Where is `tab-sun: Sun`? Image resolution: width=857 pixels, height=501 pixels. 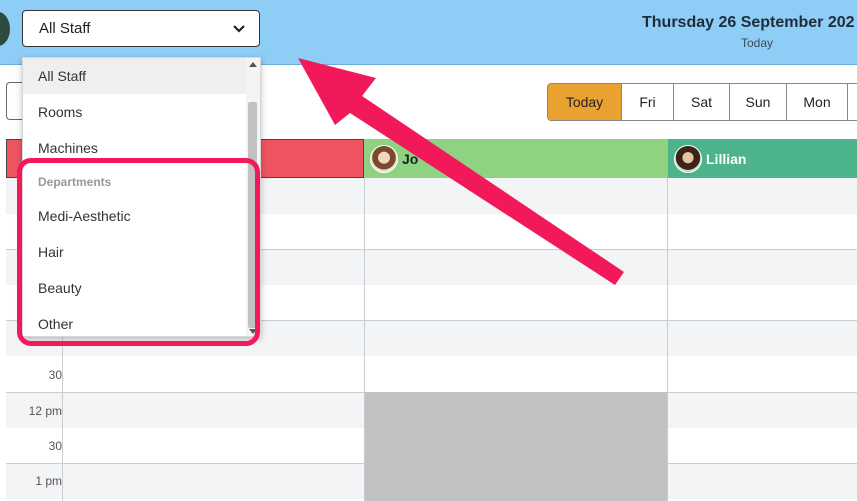 tab-sun: Sun is located at coordinates (758, 102).